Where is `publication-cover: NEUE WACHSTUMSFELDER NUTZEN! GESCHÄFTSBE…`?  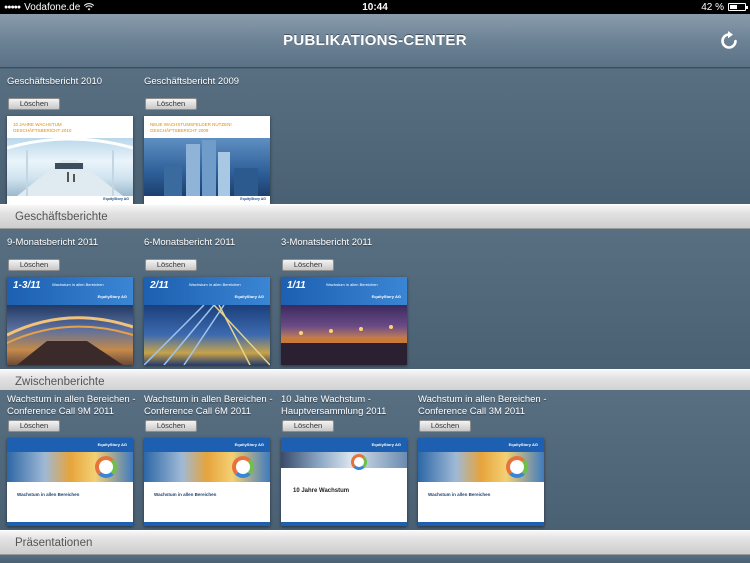 publication-cover: NEUE WACHSTUMSFELDER NUTZEN! GESCHÄFTSBE… is located at coordinates (207, 160).